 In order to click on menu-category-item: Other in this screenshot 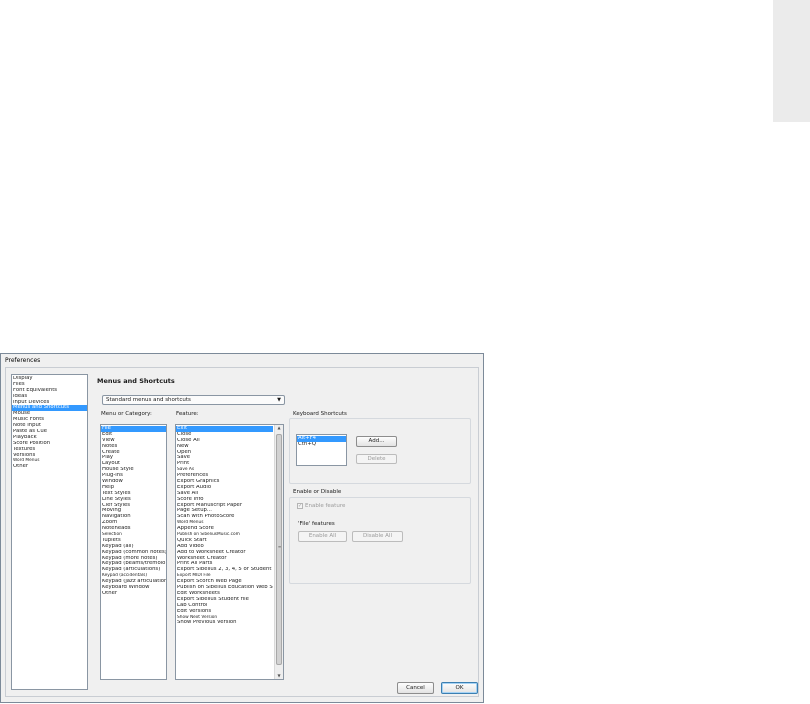, I will do `click(133, 594)`.